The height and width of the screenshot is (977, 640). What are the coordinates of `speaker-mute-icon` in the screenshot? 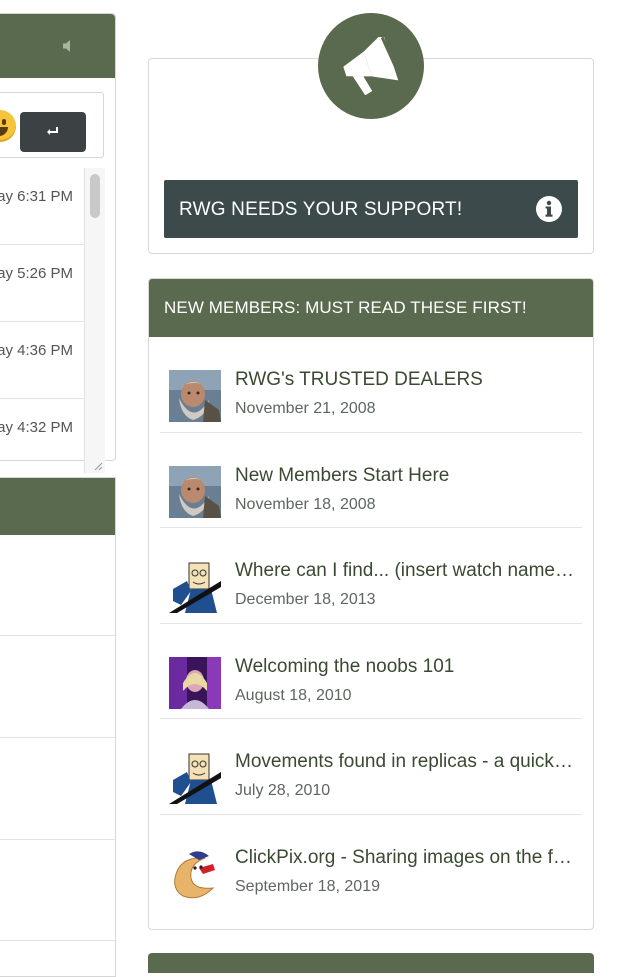 It's located at (69, 46).